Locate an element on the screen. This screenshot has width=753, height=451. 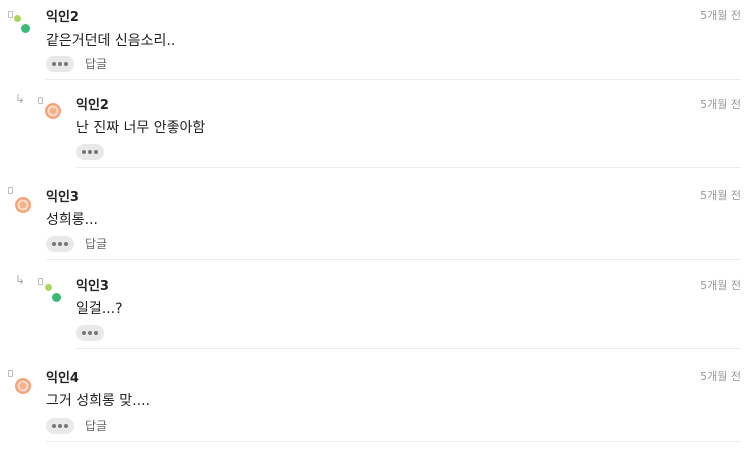
divider is located at coordinates (393, 441).